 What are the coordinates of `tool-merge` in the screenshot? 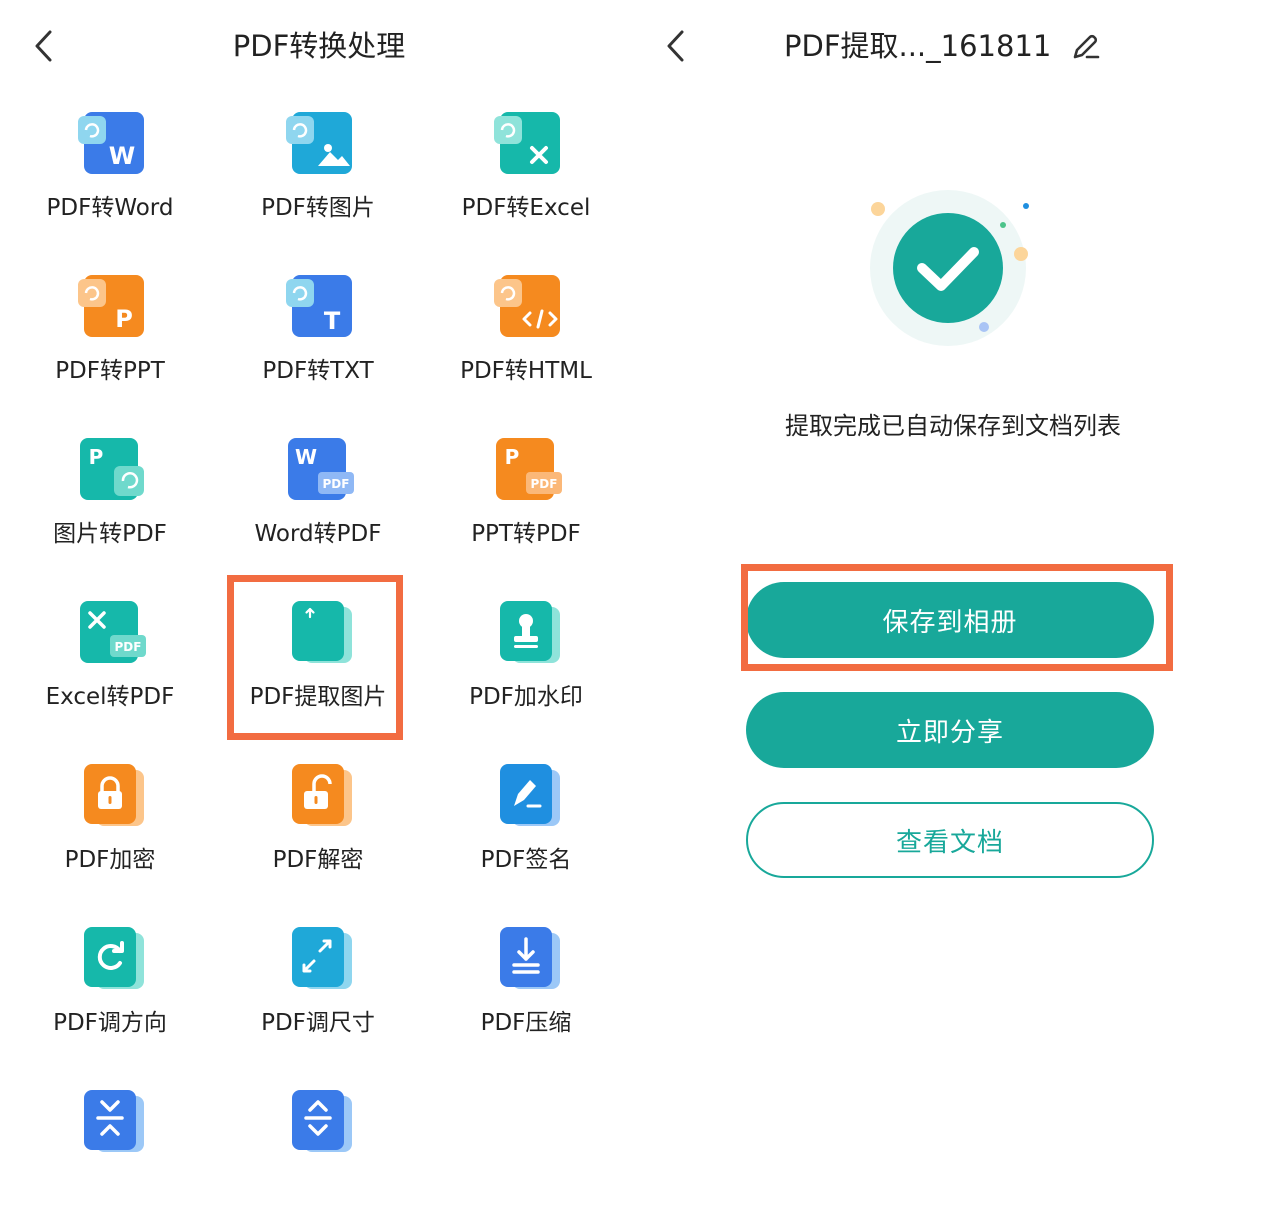 It's located at (110, 1140).